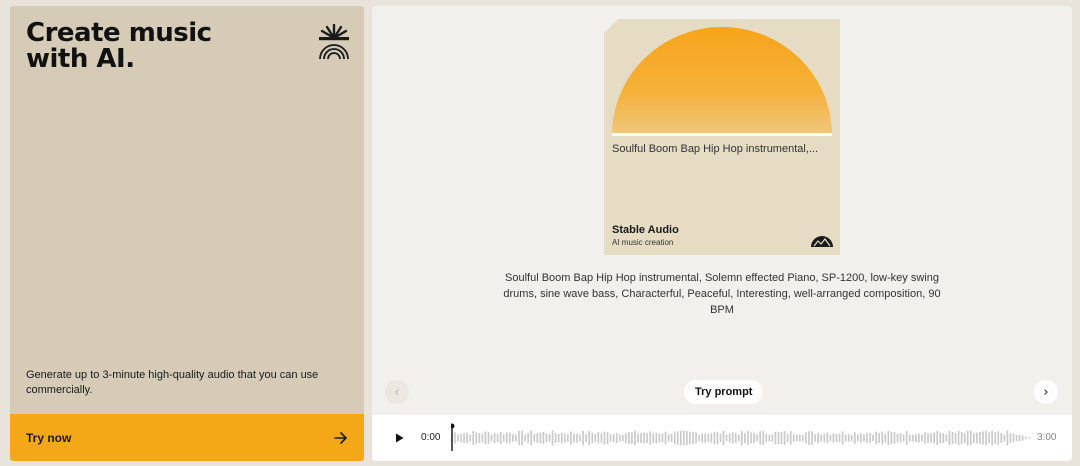  I want to click on cover-brand: Stable Audio, so click(645, 230).